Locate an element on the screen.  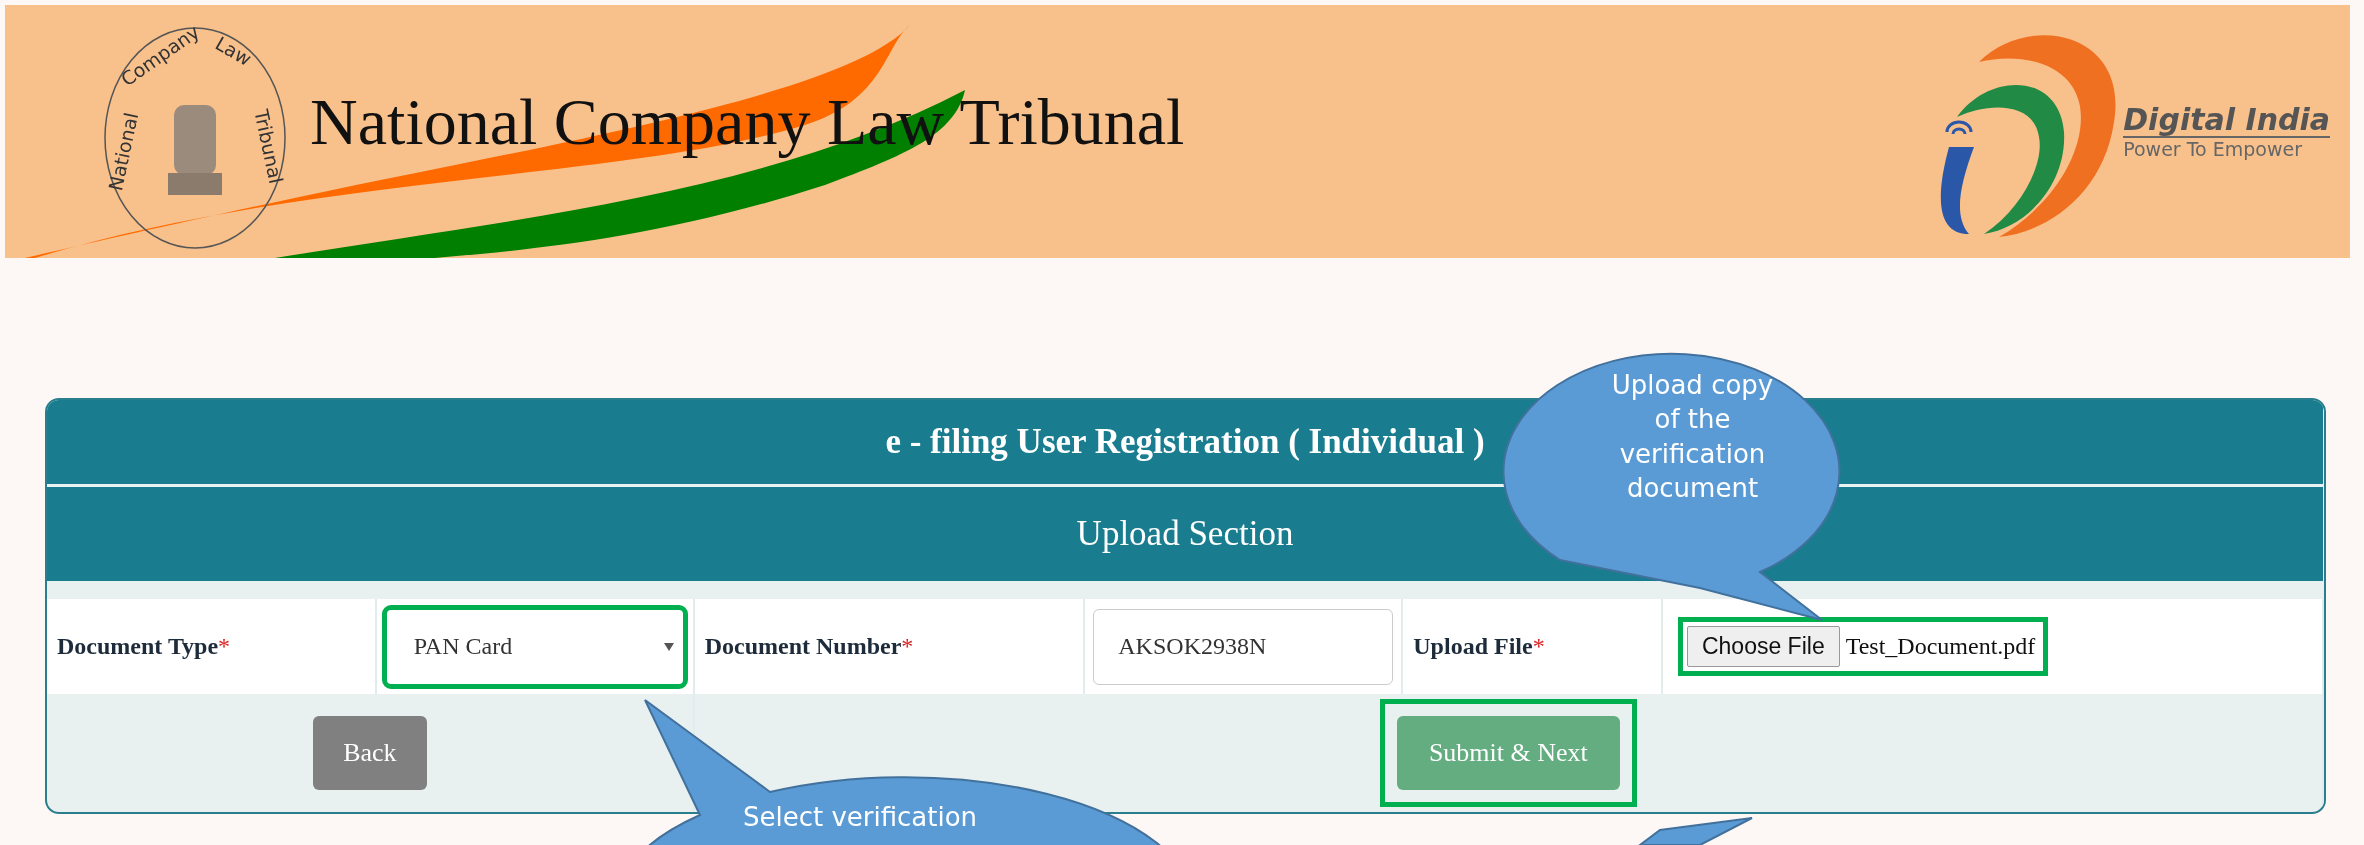
seal-text: National is located at coordinates (123, 151).